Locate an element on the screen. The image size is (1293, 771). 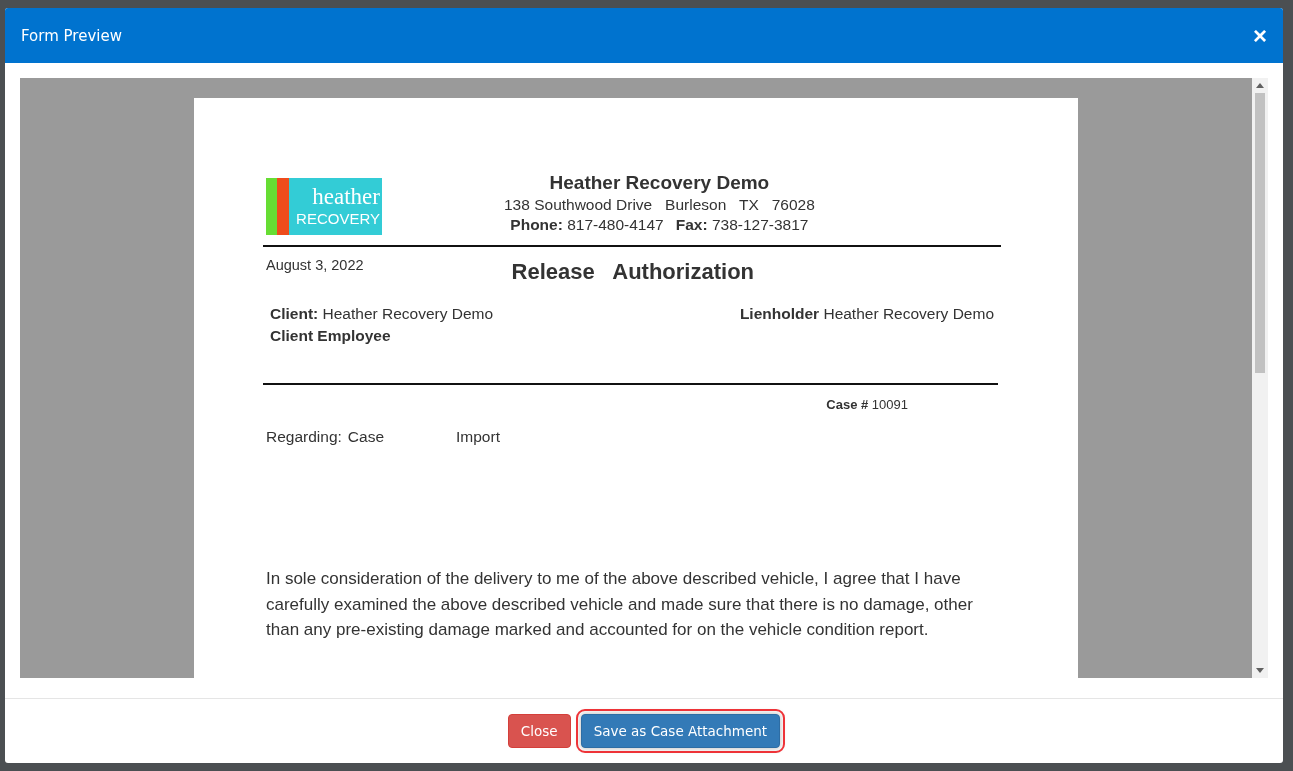
regarding-value: Case is located at coordinates (365, 437).